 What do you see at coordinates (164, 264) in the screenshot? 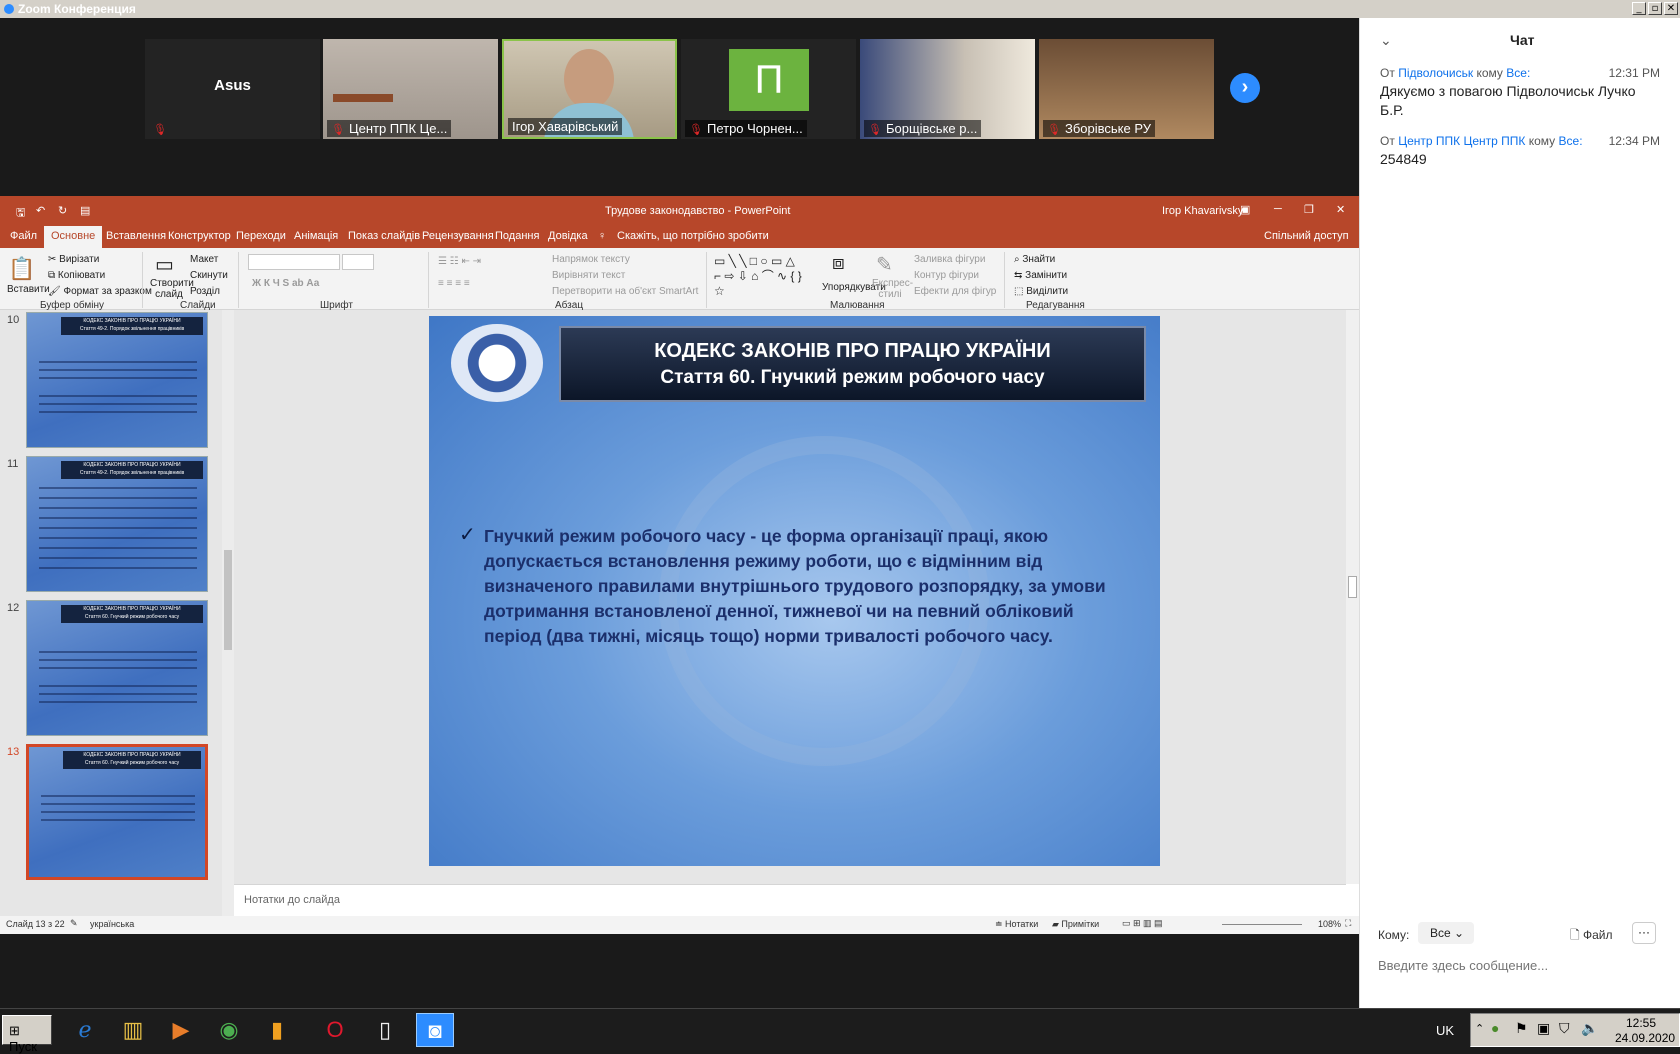
I see `new-slide-icon: ▭` at bounding box center [164, 264].